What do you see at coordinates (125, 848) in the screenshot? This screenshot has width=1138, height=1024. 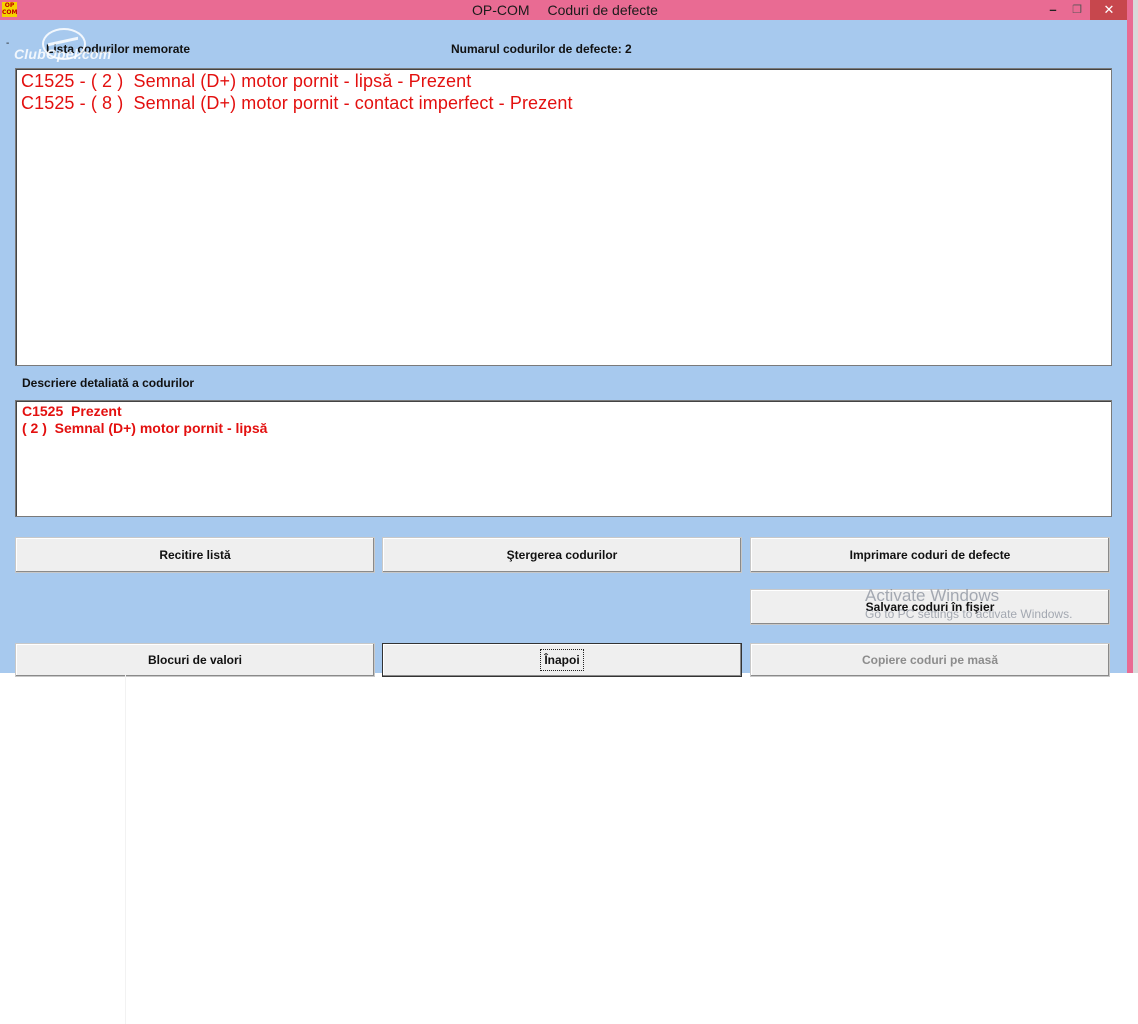 I see `background-divider` at bounding box center [125, 848].